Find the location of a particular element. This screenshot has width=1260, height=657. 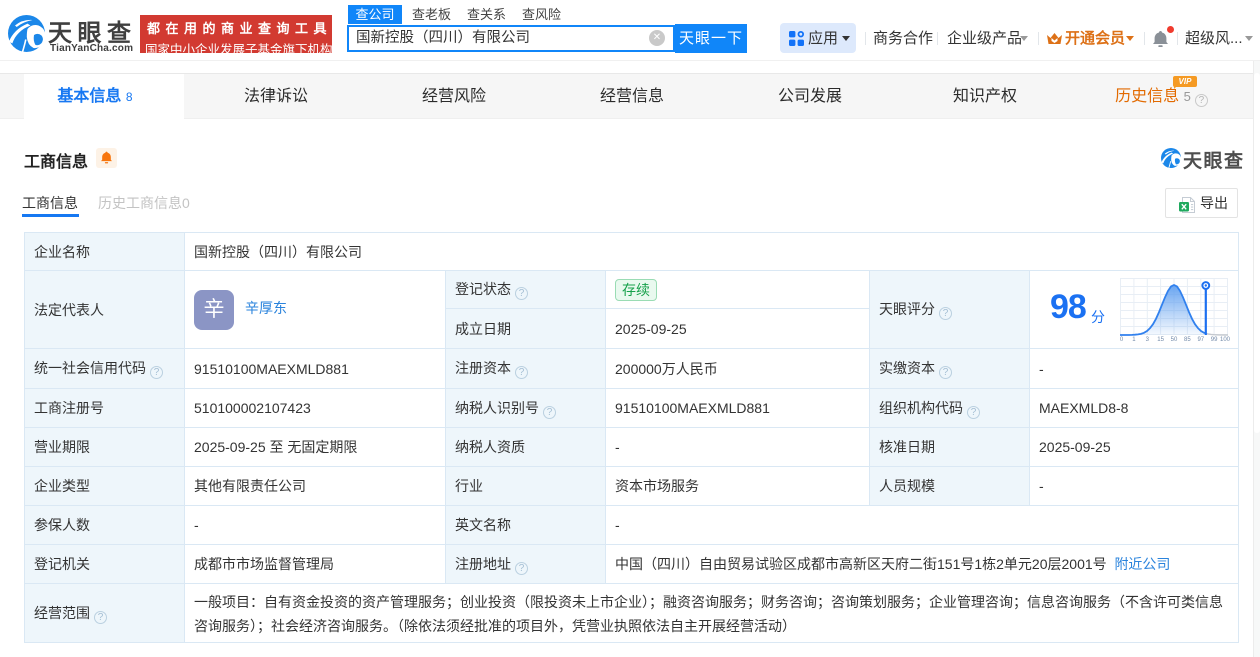

svg-text: 85 is located at coordinates (1187, 339).